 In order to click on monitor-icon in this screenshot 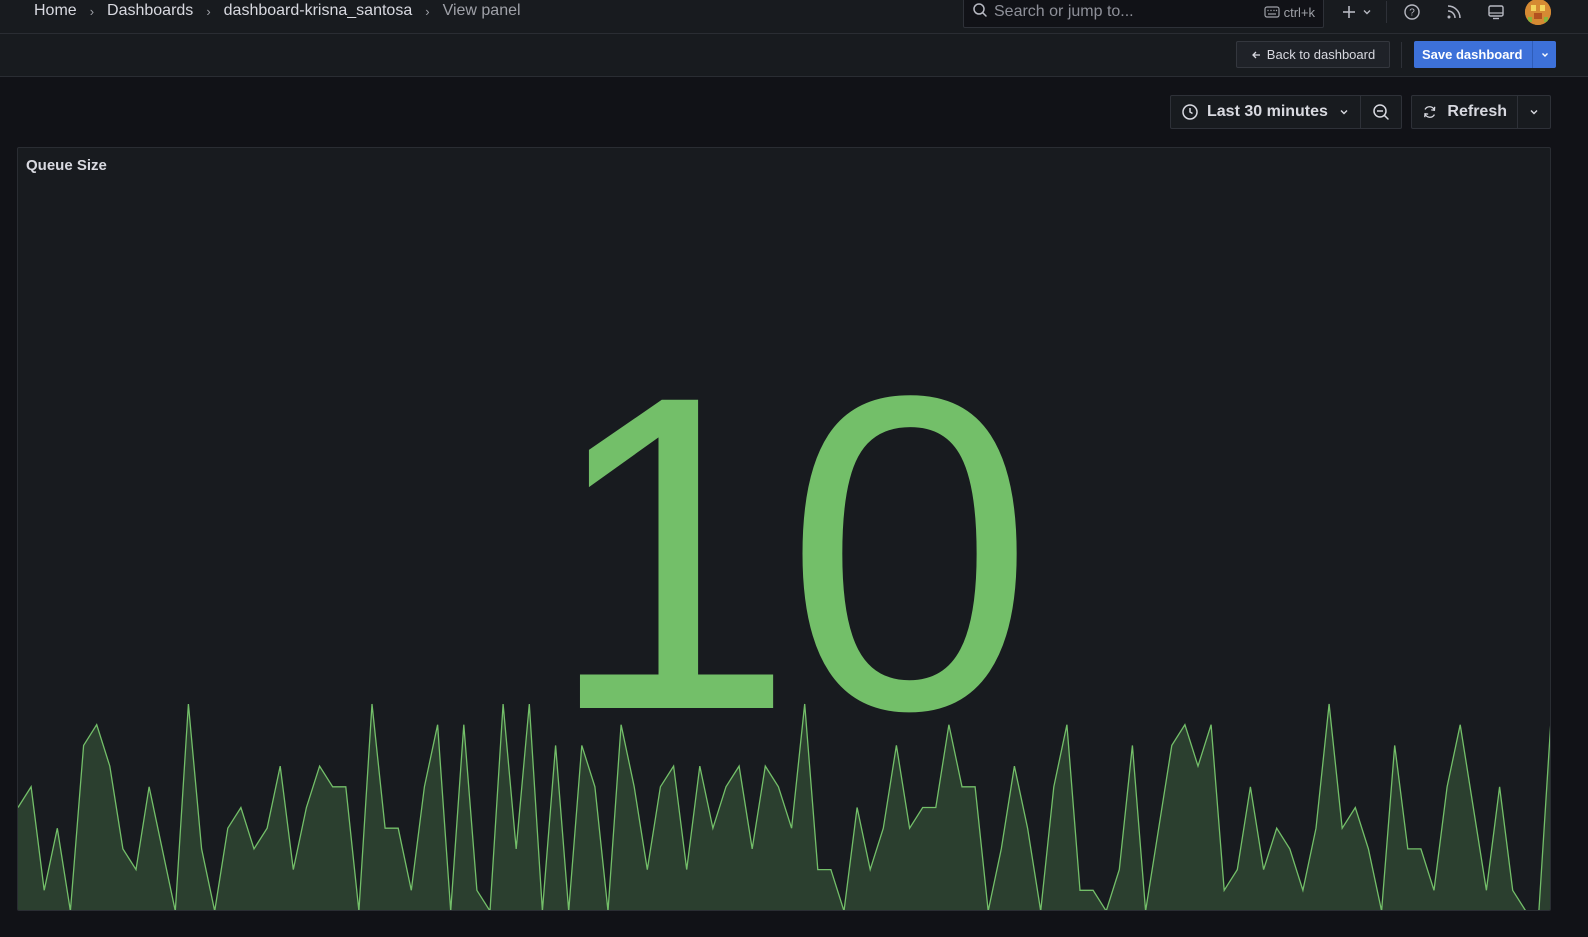, I will do `click(1496, 12)`.